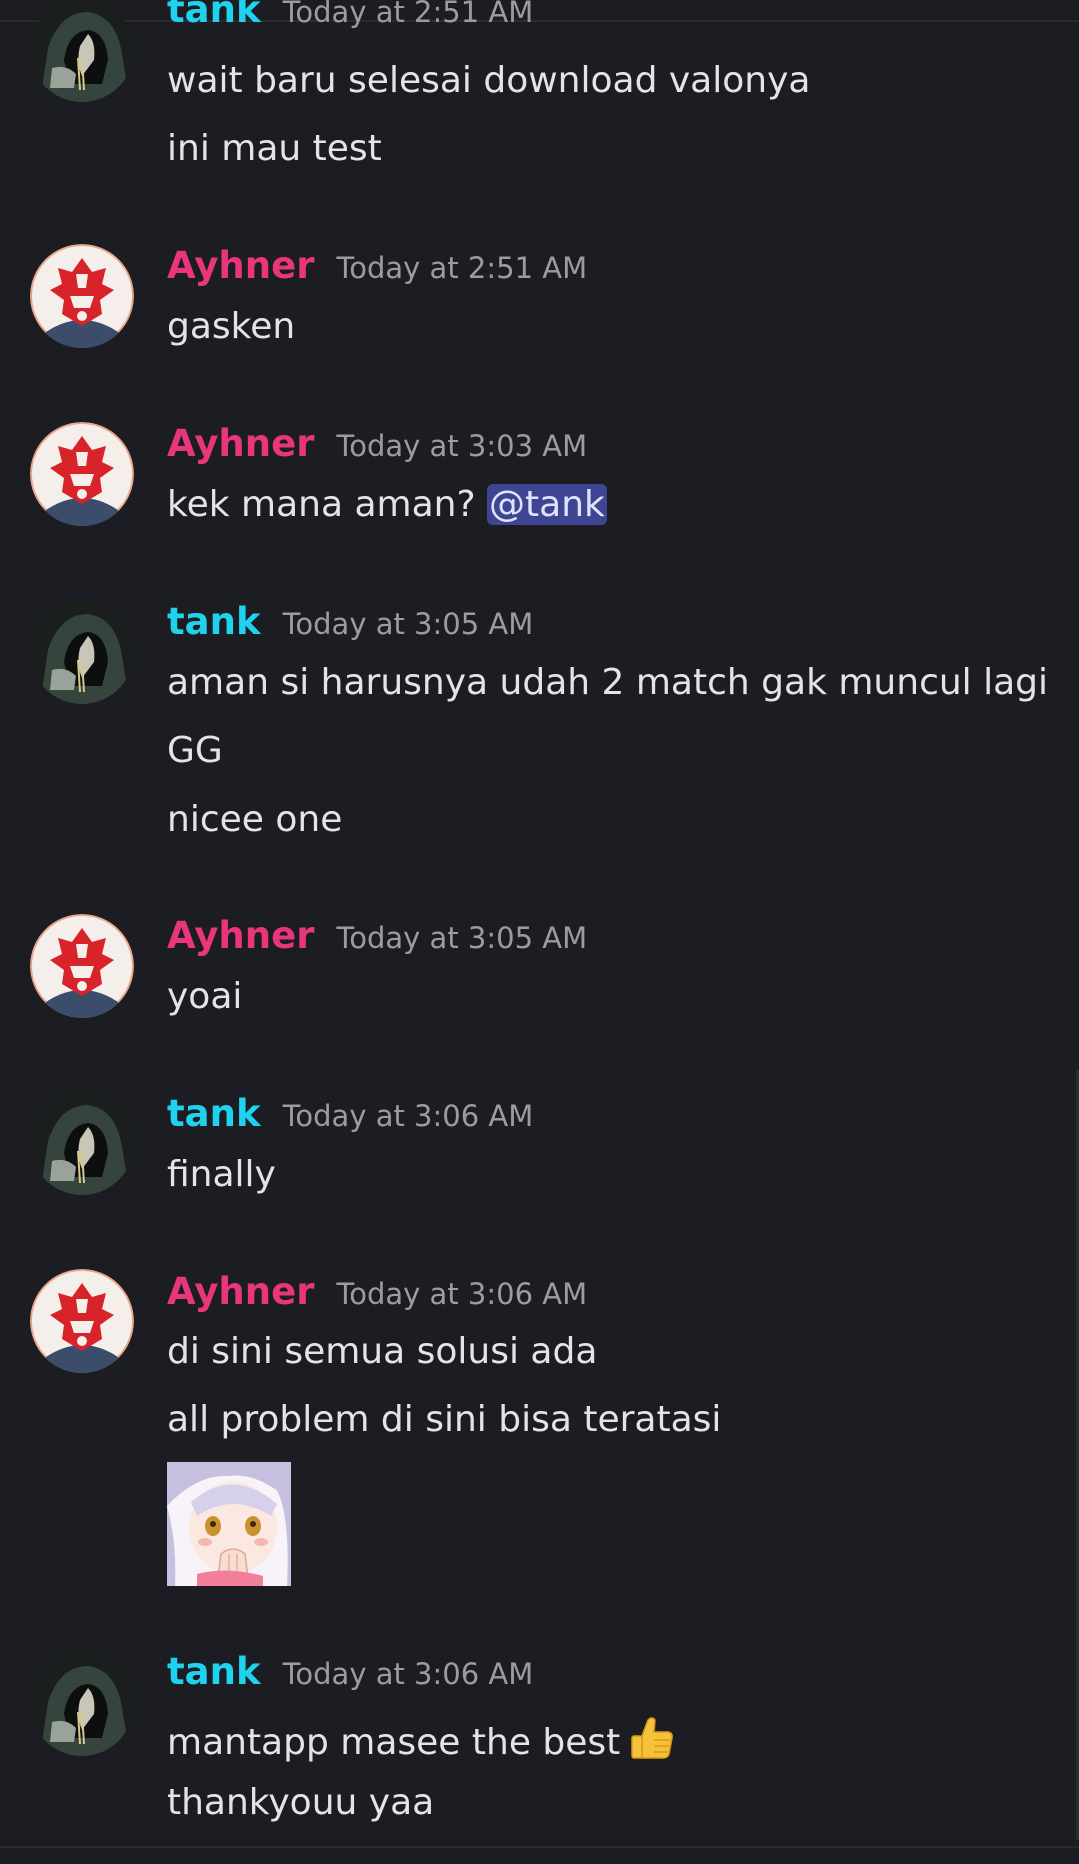 Image resolution: width=1079 pixels, height=1864 pixels. I want to click on message-text: ini mau test, so click(274, 148).